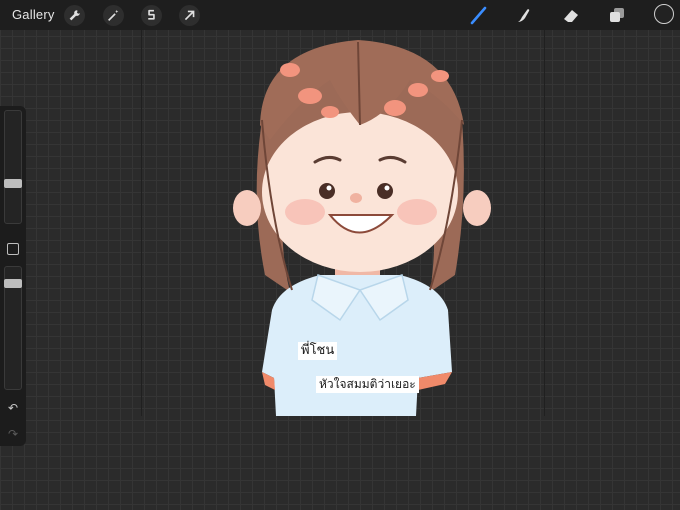 Image resolution: width=680 pixels, height=510 pixels. What do you see at coordinates (318, 351) in the screenshot?
I see `name-text: พี่โชน` at bounding box center [318, 351].